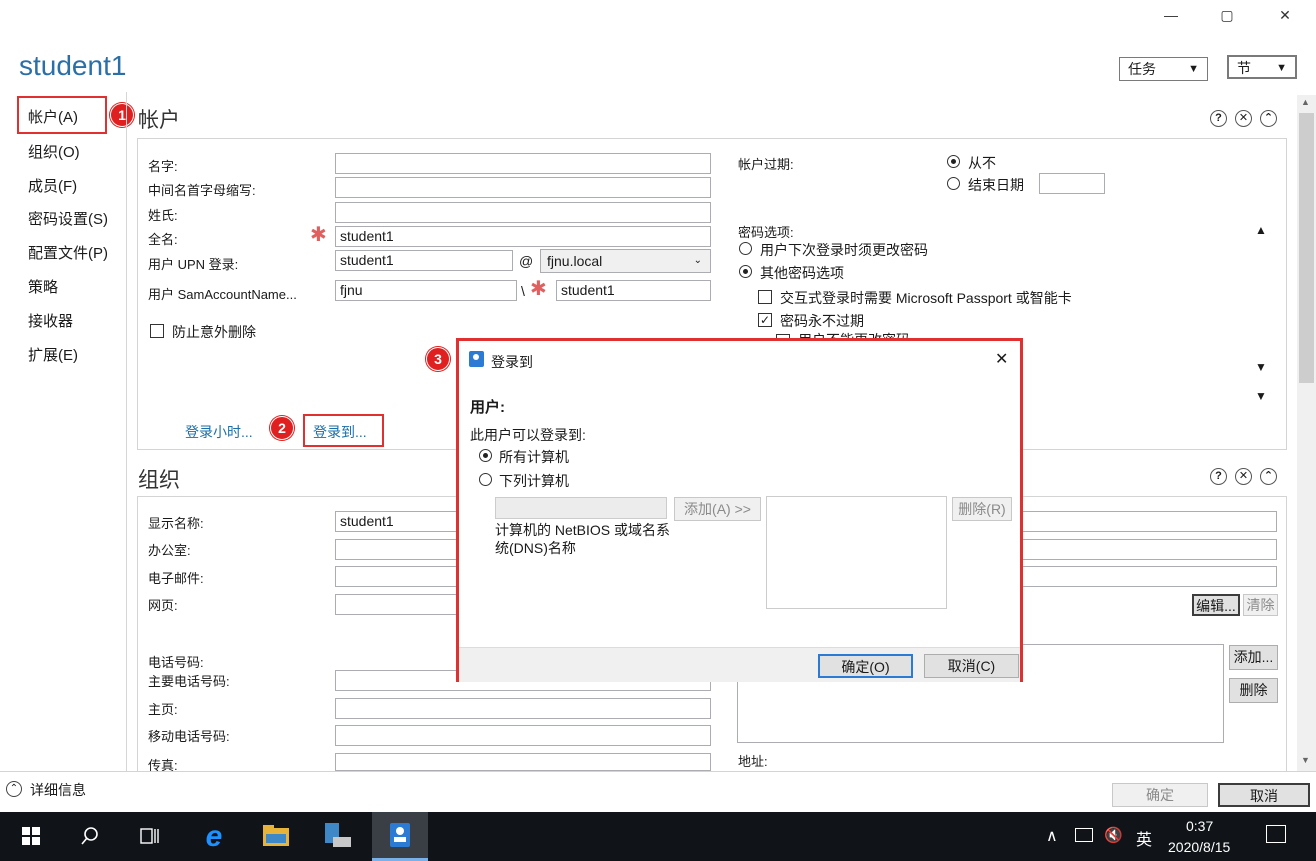 This screenshot has height=861, width=1316. What do you see at coordinates (276, 836) in the screenshot?
I see `file-explorer-icon` at bounding box center [276, 836].